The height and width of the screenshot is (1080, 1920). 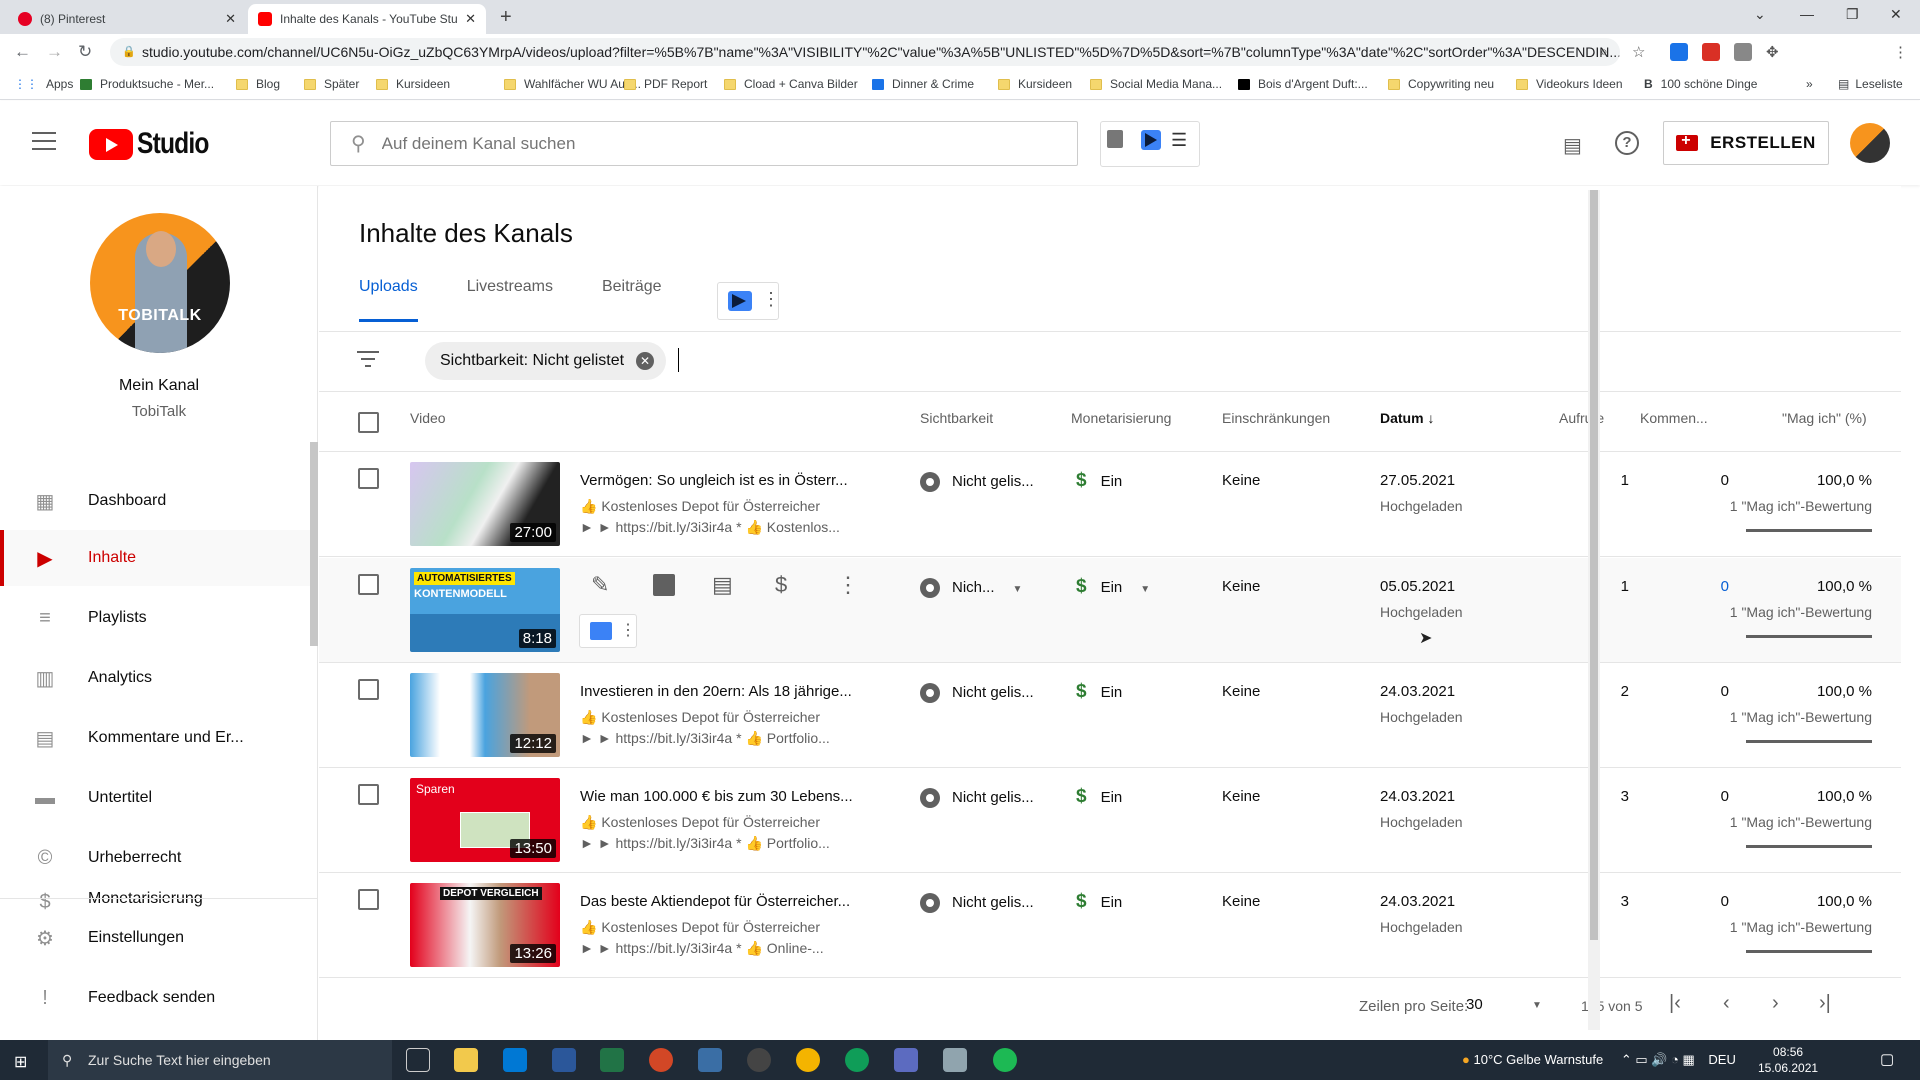 What do you see at coordinates (661, 1060) in the screenshot?
I see `powerpoint-icon` at bounding box center [661, 1060].